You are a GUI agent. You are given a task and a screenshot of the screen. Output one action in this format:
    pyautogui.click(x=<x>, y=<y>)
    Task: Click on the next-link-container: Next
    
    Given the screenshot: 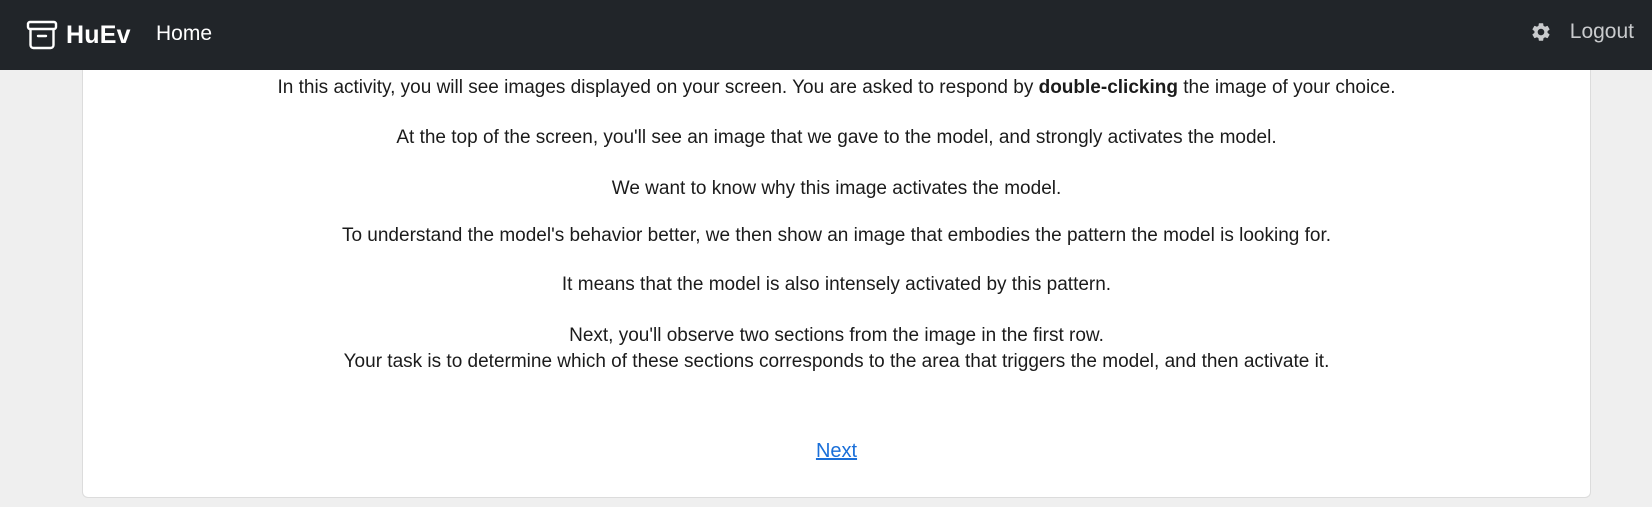 What is the action you would take?
    pyautogui.click(x=836, y=451)
    